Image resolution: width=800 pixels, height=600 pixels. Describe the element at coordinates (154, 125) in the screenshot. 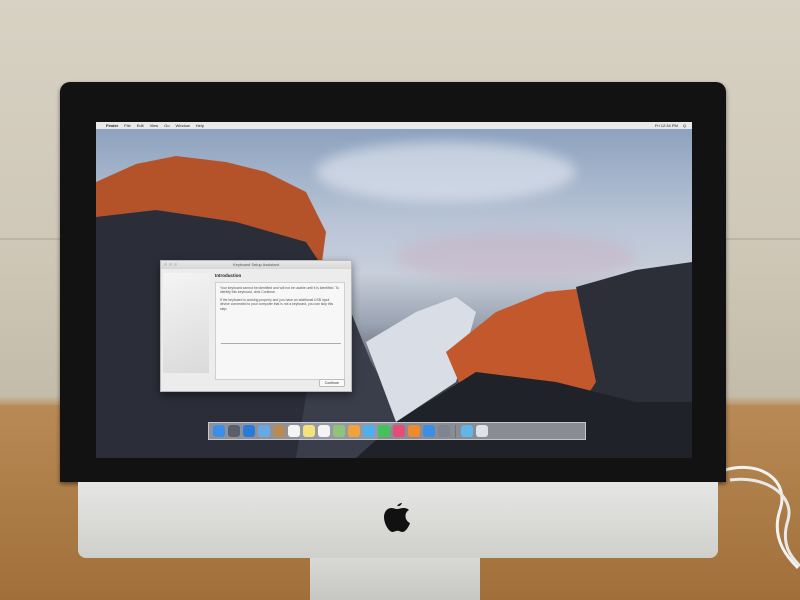

I see `menu-view: View` at that location.